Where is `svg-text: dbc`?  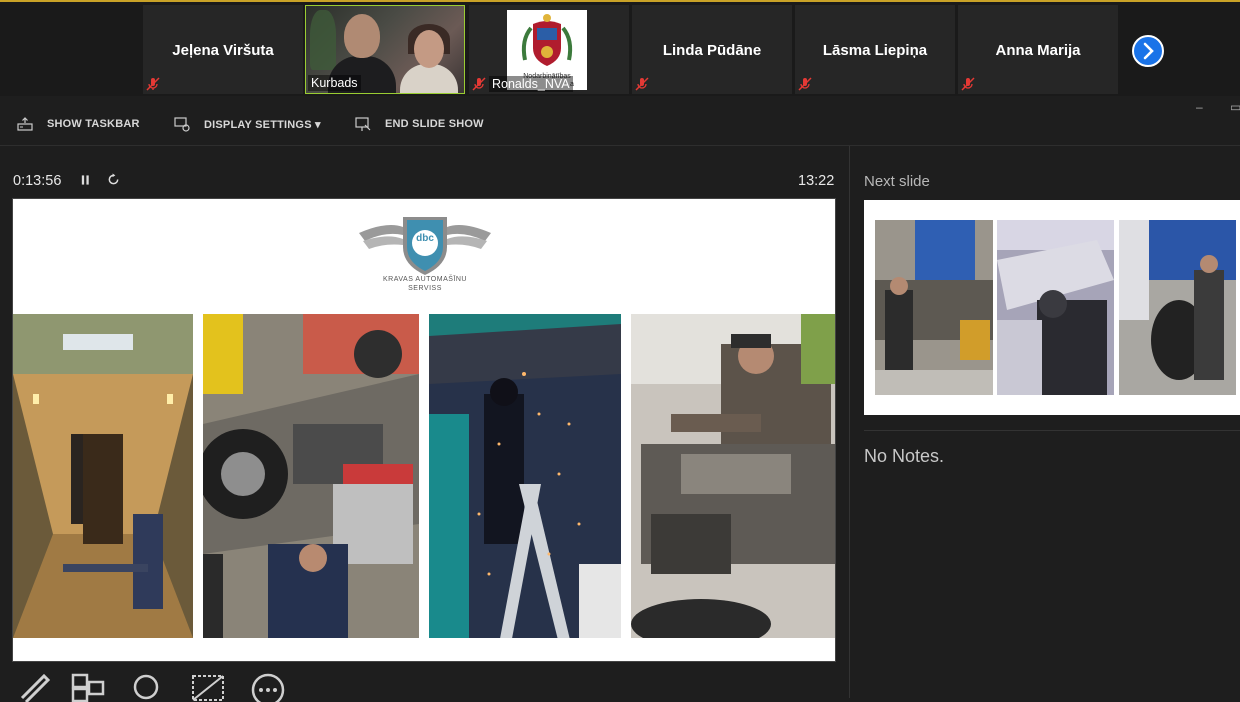 svg-text: dbc is located at coordinates (425, 238).